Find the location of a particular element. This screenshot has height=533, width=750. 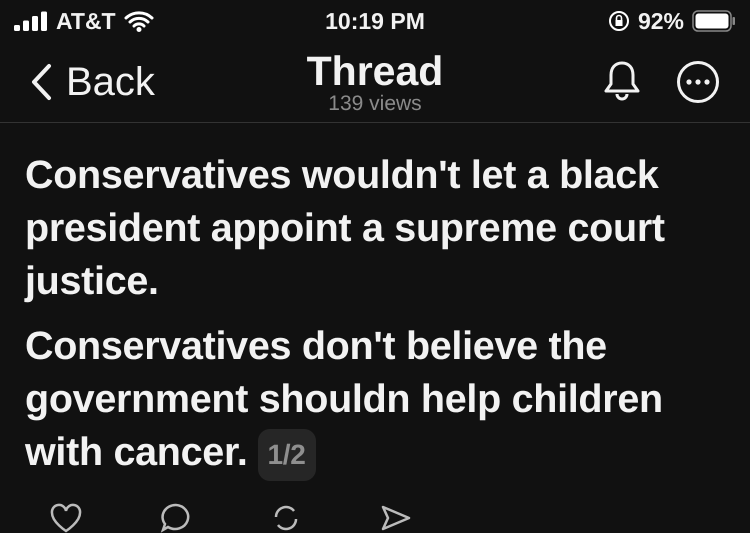

clock-time: 10:19 PM is located at coordinates (375, 21).